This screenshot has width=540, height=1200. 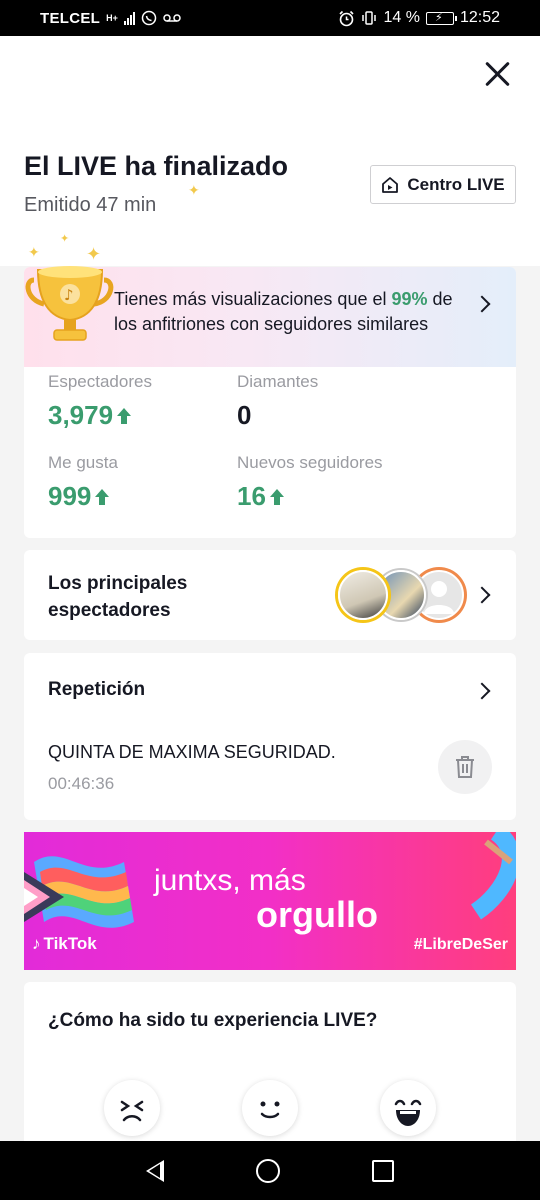 What do you see at coordinates (90, 205) in the screenshot?
I see `page-subtitle: Emitido 47 min` at bounding box center [90, 205].